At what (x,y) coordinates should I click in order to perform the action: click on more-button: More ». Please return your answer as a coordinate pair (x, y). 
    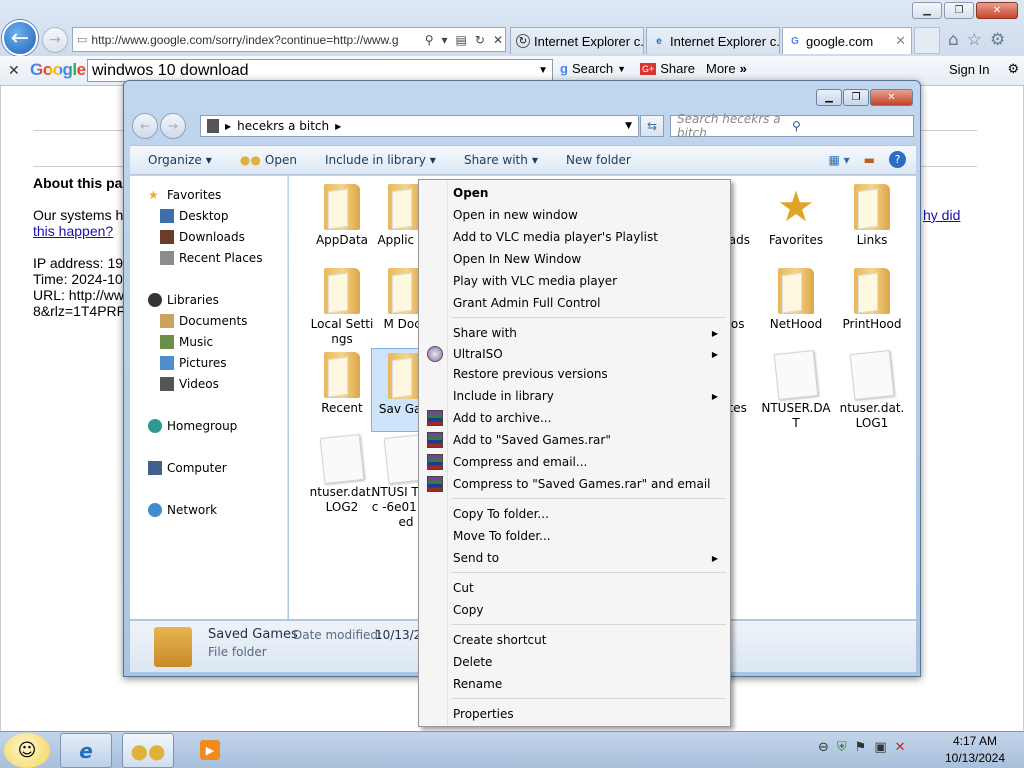
    Looking at the image, I should click on (726, 68).